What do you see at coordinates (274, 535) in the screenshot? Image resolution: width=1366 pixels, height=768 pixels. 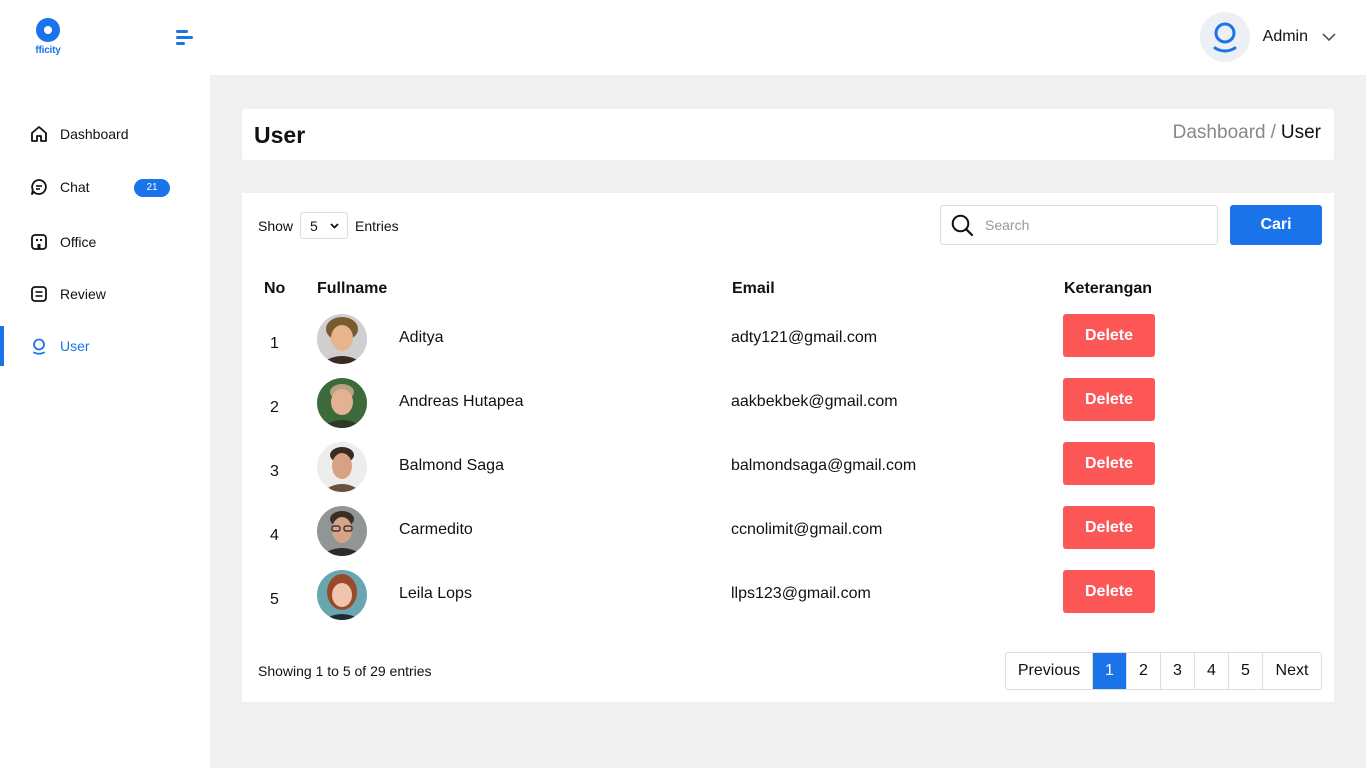 I see `row-number: 4` at bounding box center [274, 535].